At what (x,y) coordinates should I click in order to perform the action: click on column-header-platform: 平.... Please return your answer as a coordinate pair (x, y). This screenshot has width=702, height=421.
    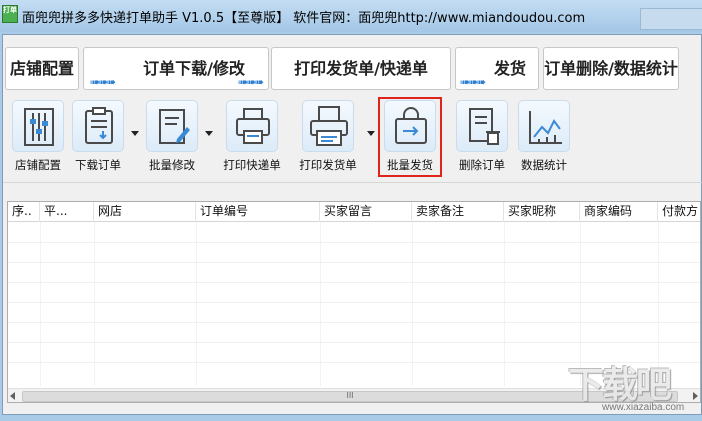
    Looking at the image, I should click on (67, 212).